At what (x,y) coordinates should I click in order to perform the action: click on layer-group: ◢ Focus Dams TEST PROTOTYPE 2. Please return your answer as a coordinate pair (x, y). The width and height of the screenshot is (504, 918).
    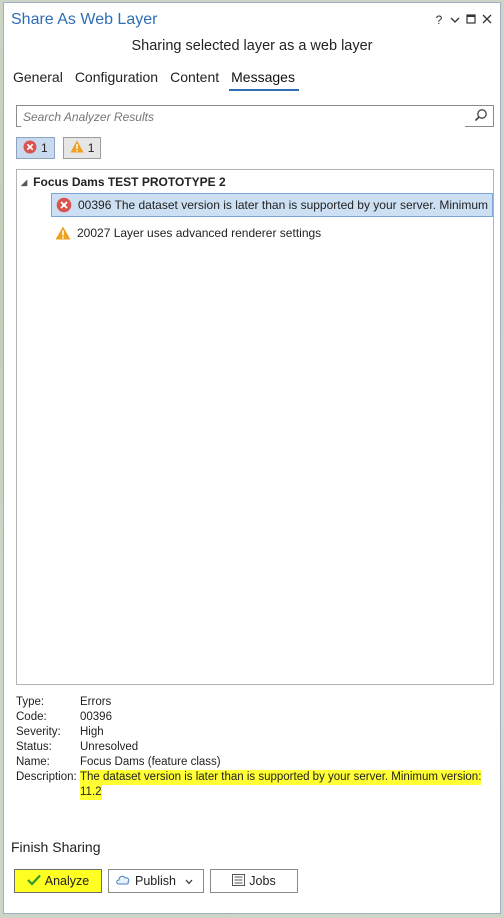
    Looking at the image, I should click on (123, 182).